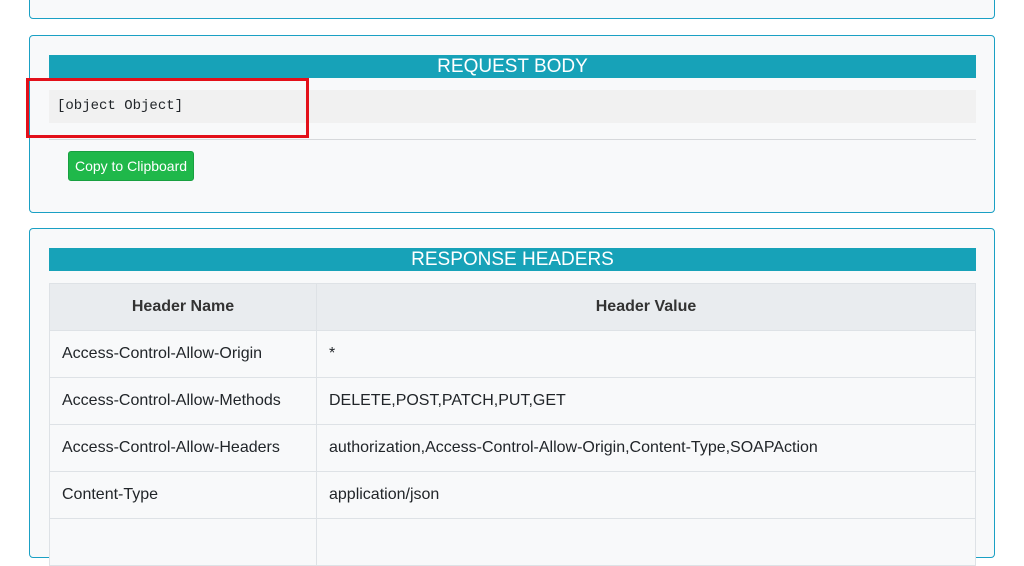 The height and width of the screenshot is (566, 1024). Describe the element at coordinates (646, 495) in the screenshot. I see `header-value-cell: application/json` at that location.